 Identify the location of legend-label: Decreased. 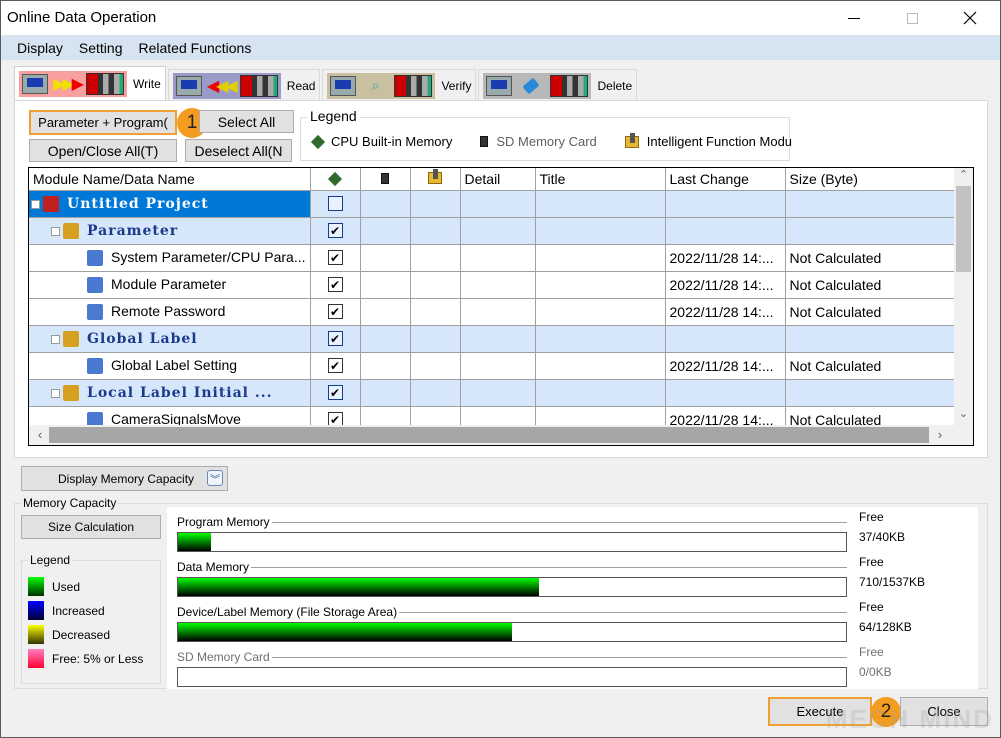
(81, 634).